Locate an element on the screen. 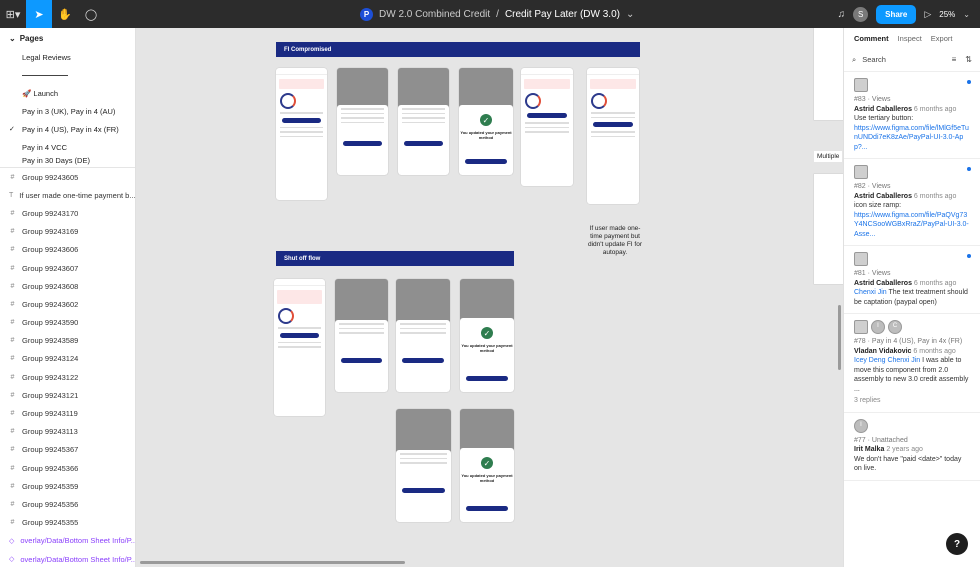 The image size is (980, 567). comment-author: Astrid Caballeros is located at coordinates (883, 196).